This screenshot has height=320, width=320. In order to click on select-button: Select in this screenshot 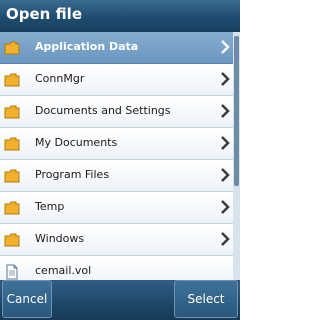, I will do `click(206, 299)`.